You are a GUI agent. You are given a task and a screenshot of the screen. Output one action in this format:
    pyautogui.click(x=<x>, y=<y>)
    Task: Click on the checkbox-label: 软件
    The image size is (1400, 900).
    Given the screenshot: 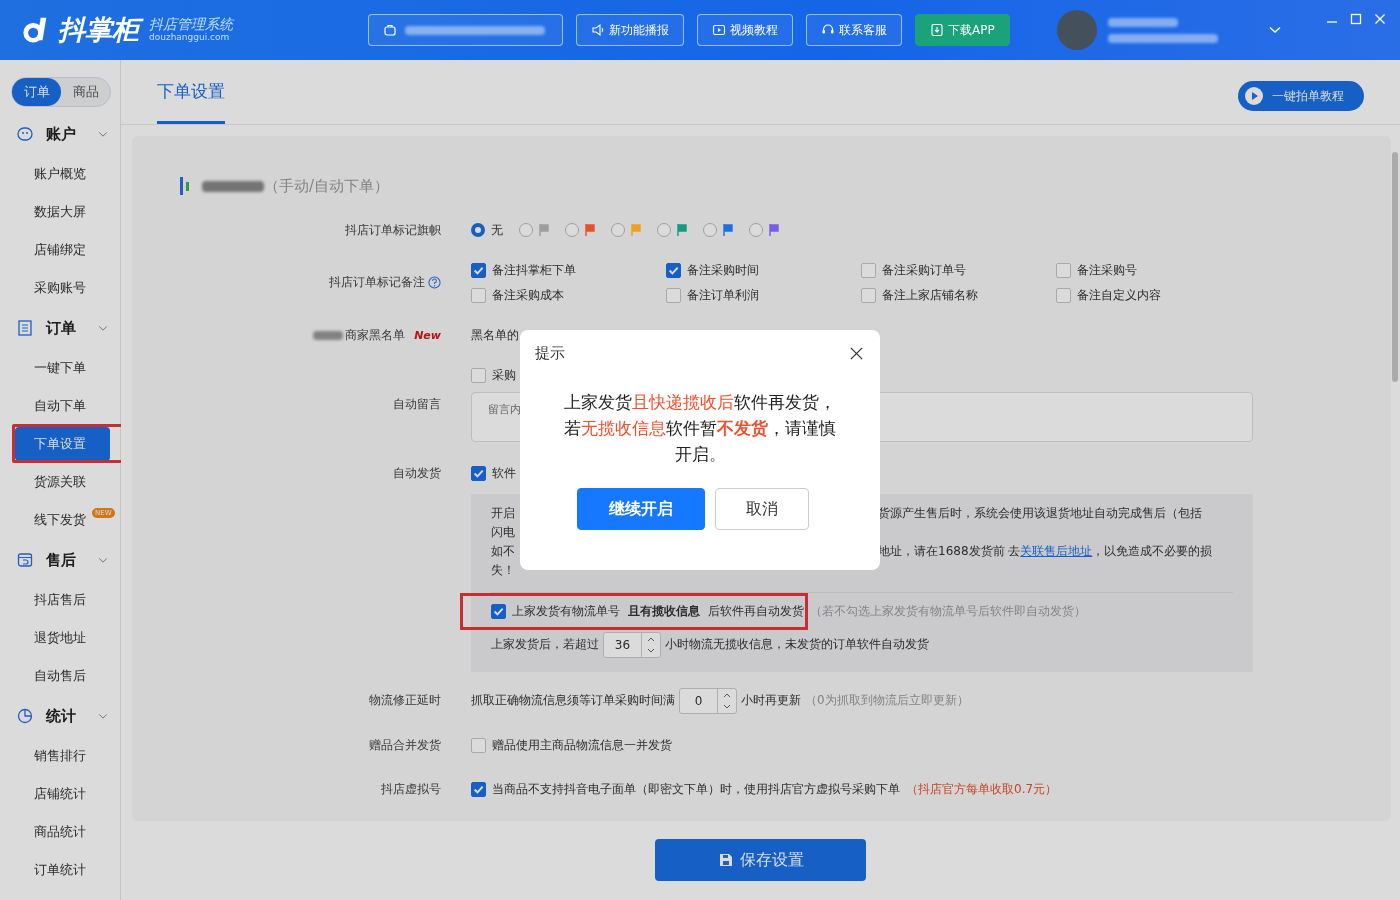 What is the action you would take?
    pyautogui.click(x=504, y=473)
    